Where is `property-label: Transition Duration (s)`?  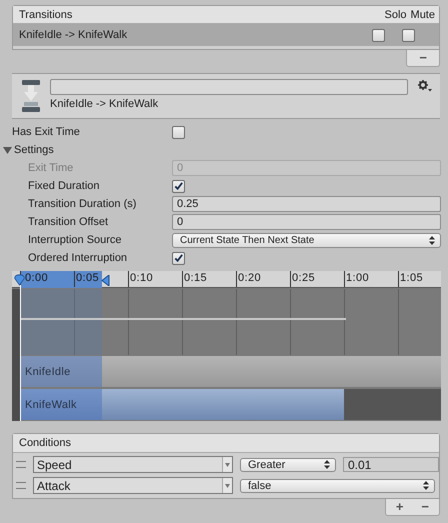 property-label: Transition Duration (s) is located at coordinates (83, 204).